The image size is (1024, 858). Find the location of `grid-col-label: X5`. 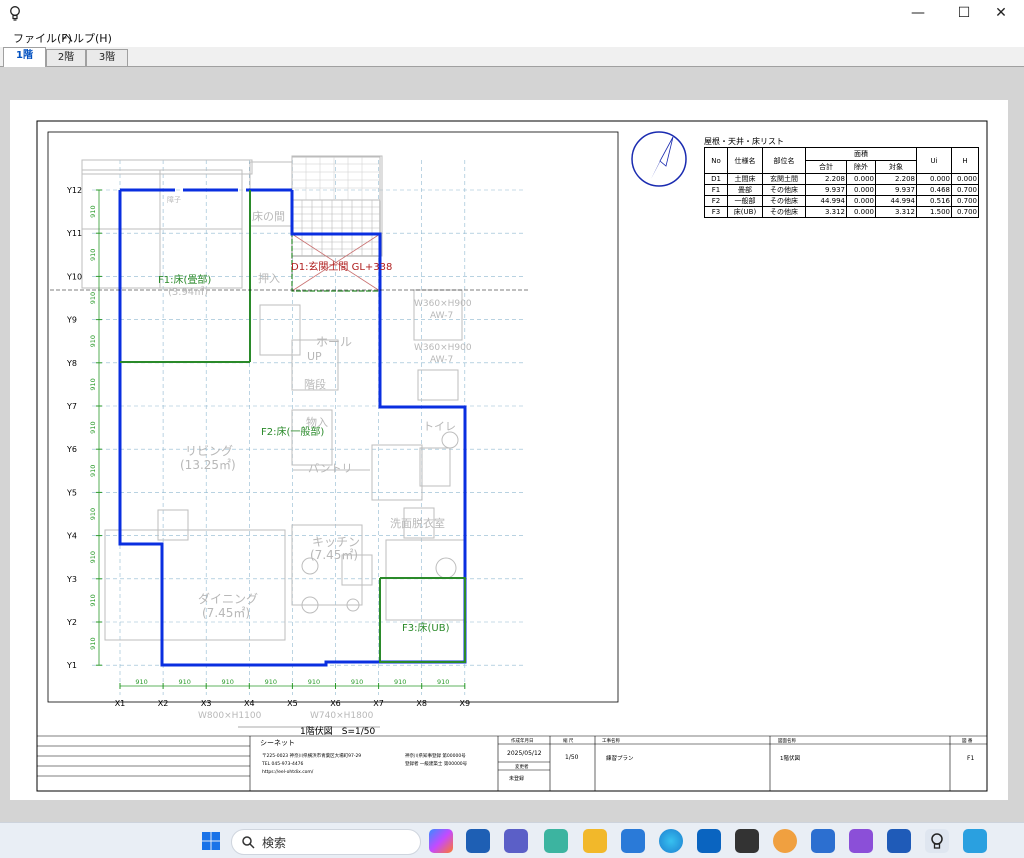

grid-col-label: X5 is located at coordinates (292, 703).